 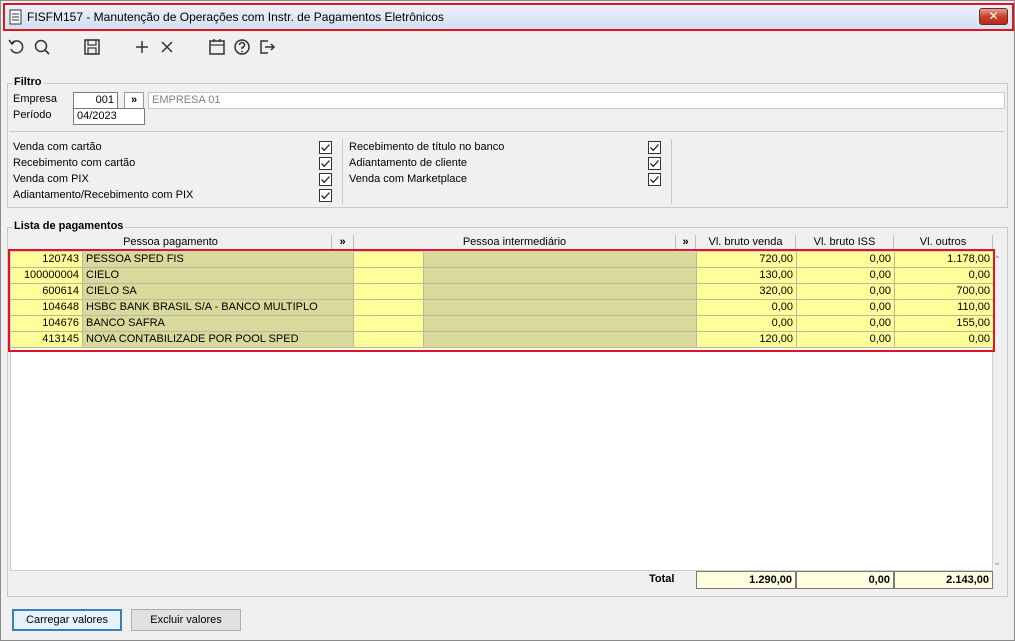 I want to click on check-label-adiantamento-pix: Adiantamento/Recebimento com PIX, so click(x=103, y=195).